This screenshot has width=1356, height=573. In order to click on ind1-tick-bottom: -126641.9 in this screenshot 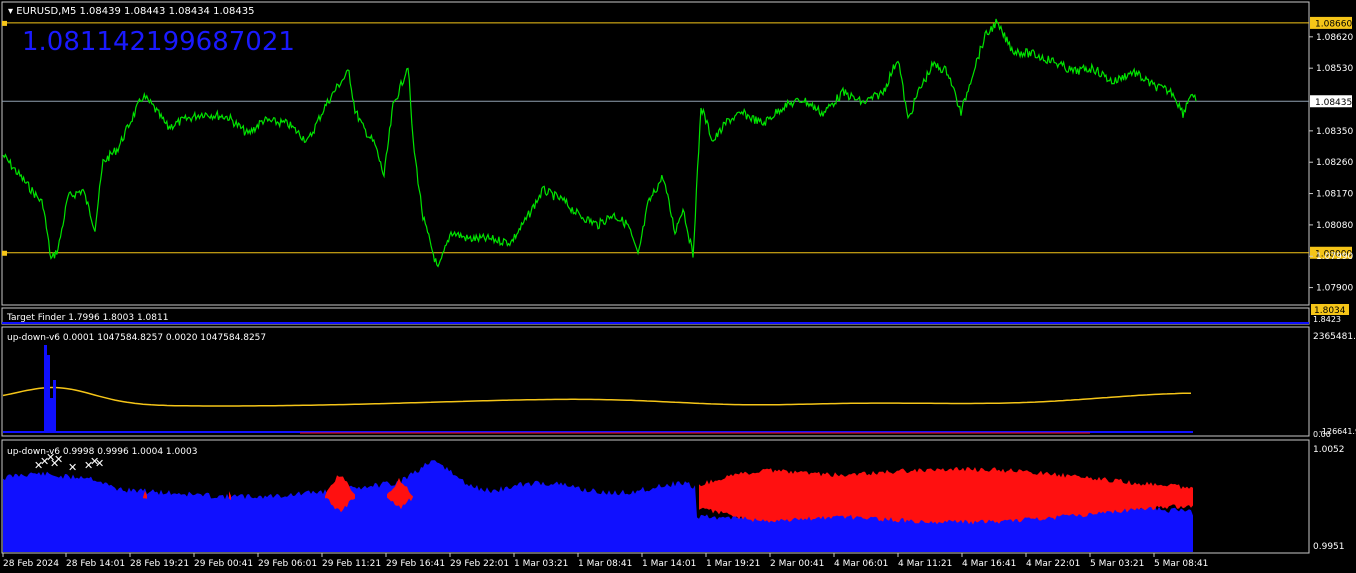, I will do `click(1337, 431)`.